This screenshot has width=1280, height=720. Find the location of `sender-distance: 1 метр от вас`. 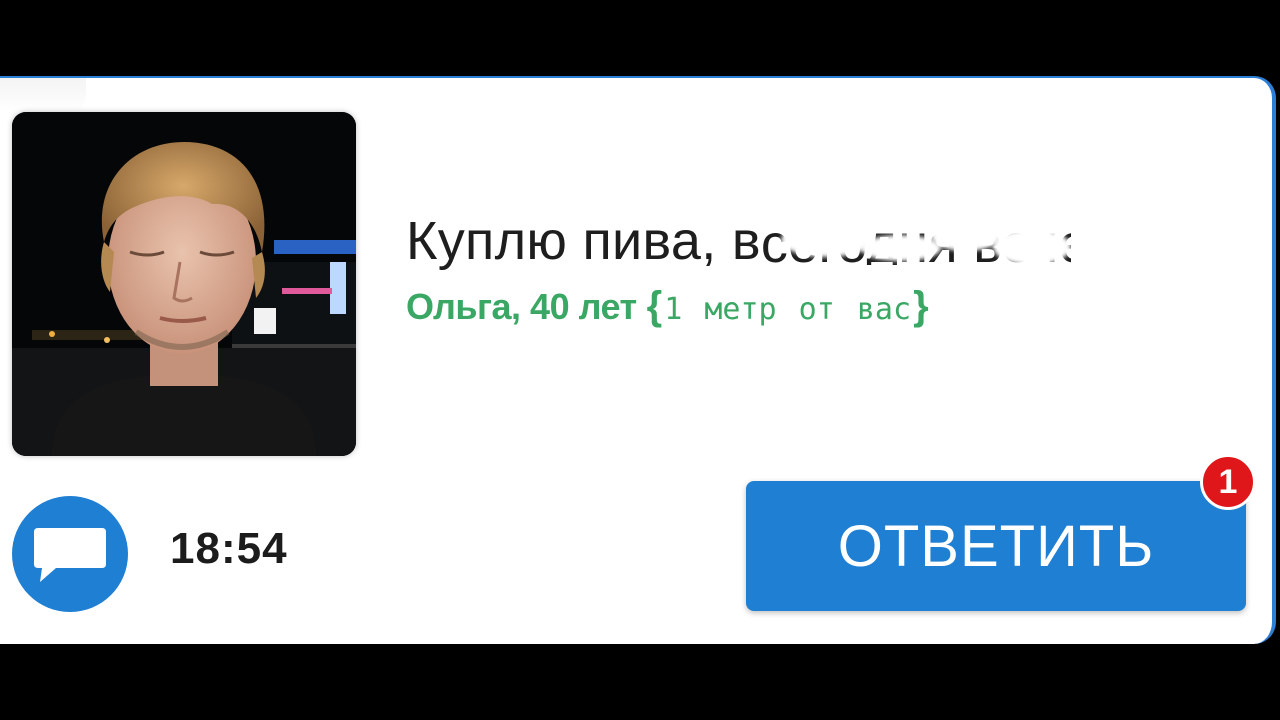

sender-distance: 1 метр от вас is located at coordinates (788, 309).